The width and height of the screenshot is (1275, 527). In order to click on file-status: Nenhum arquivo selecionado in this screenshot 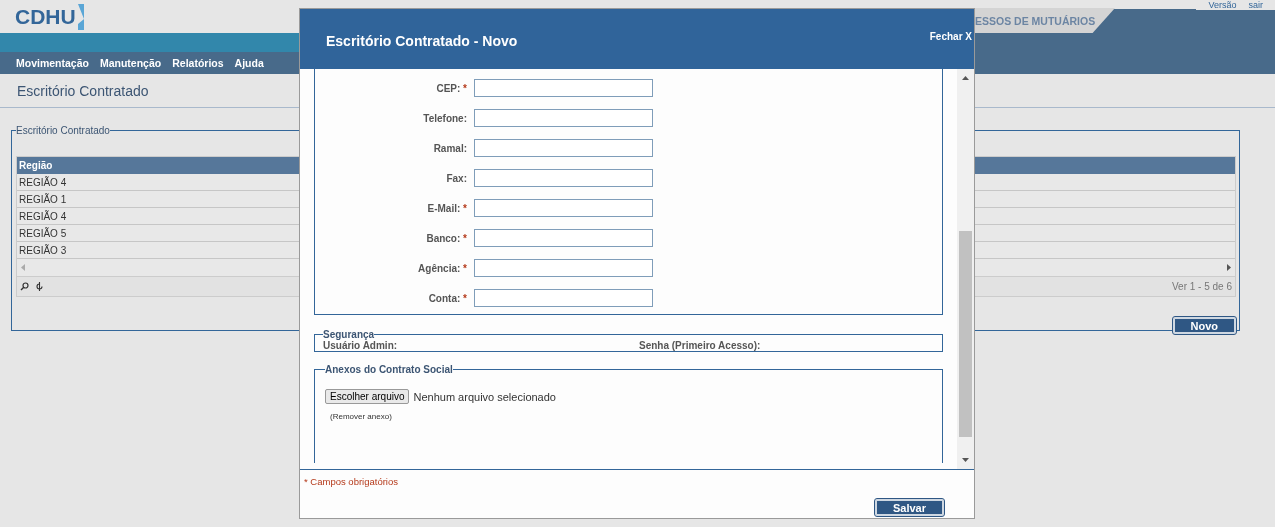, I will do `click(484, 396)`.